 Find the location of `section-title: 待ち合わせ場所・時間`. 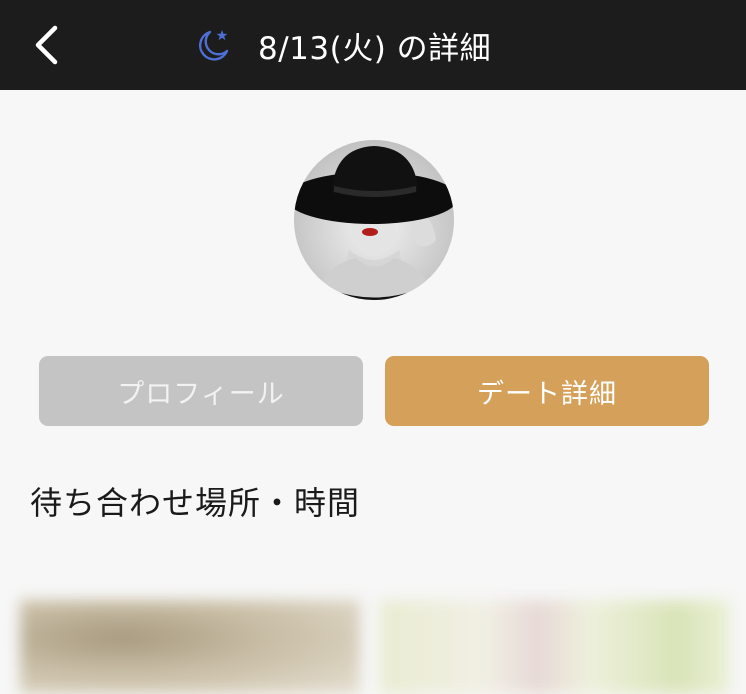

section-title: 待ち合わせ場所・時間 is located at coordinates (195, 503).